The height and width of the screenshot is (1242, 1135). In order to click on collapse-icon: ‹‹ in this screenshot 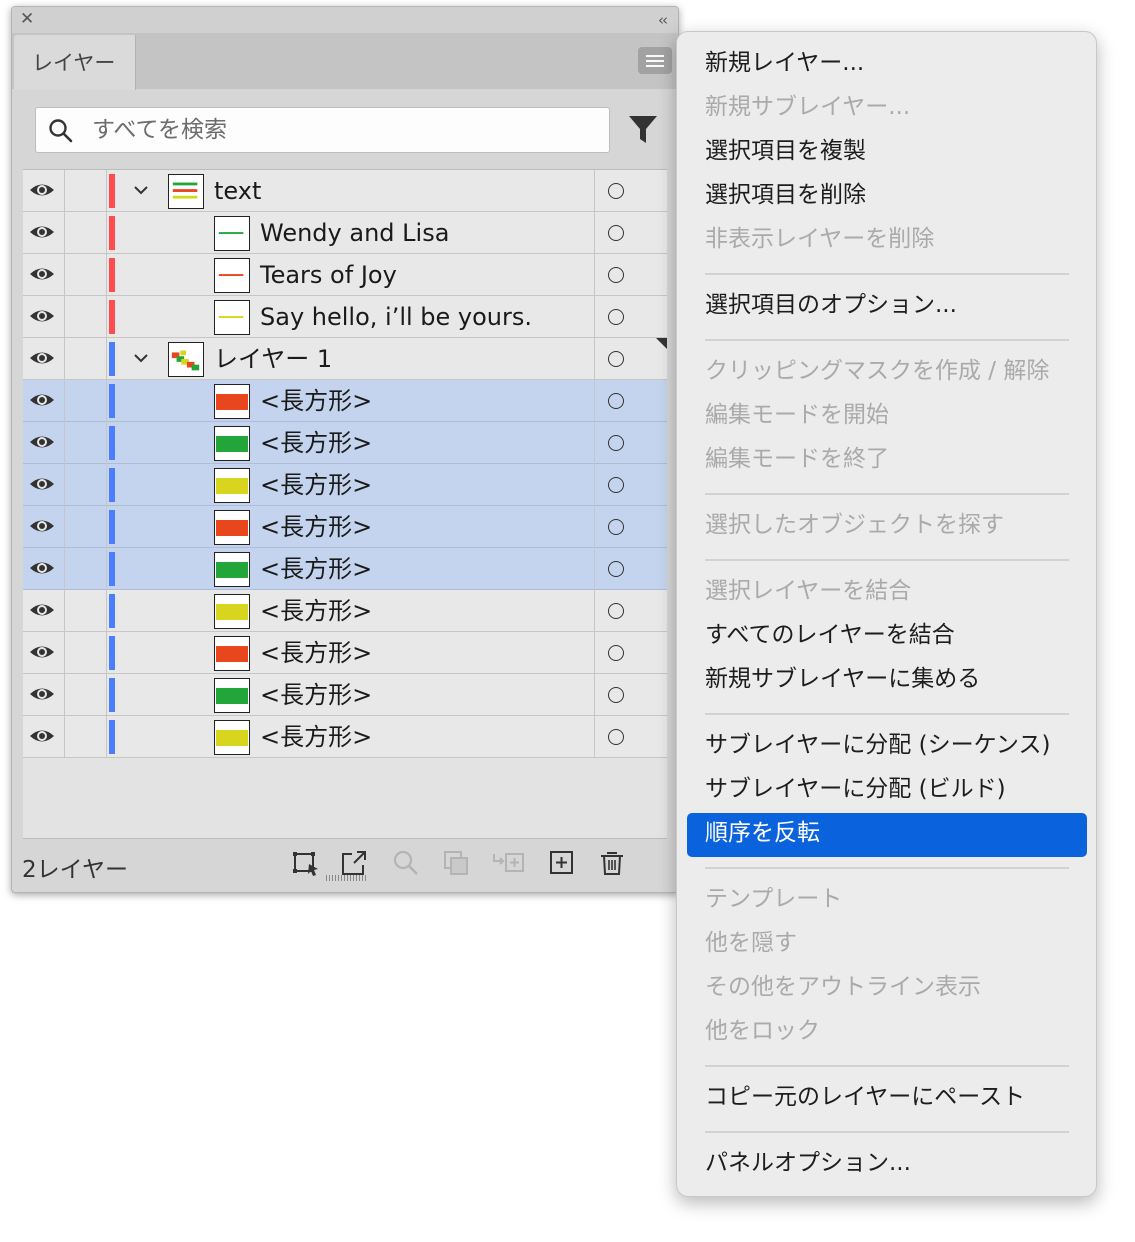, I will do `click(663, 20)`.